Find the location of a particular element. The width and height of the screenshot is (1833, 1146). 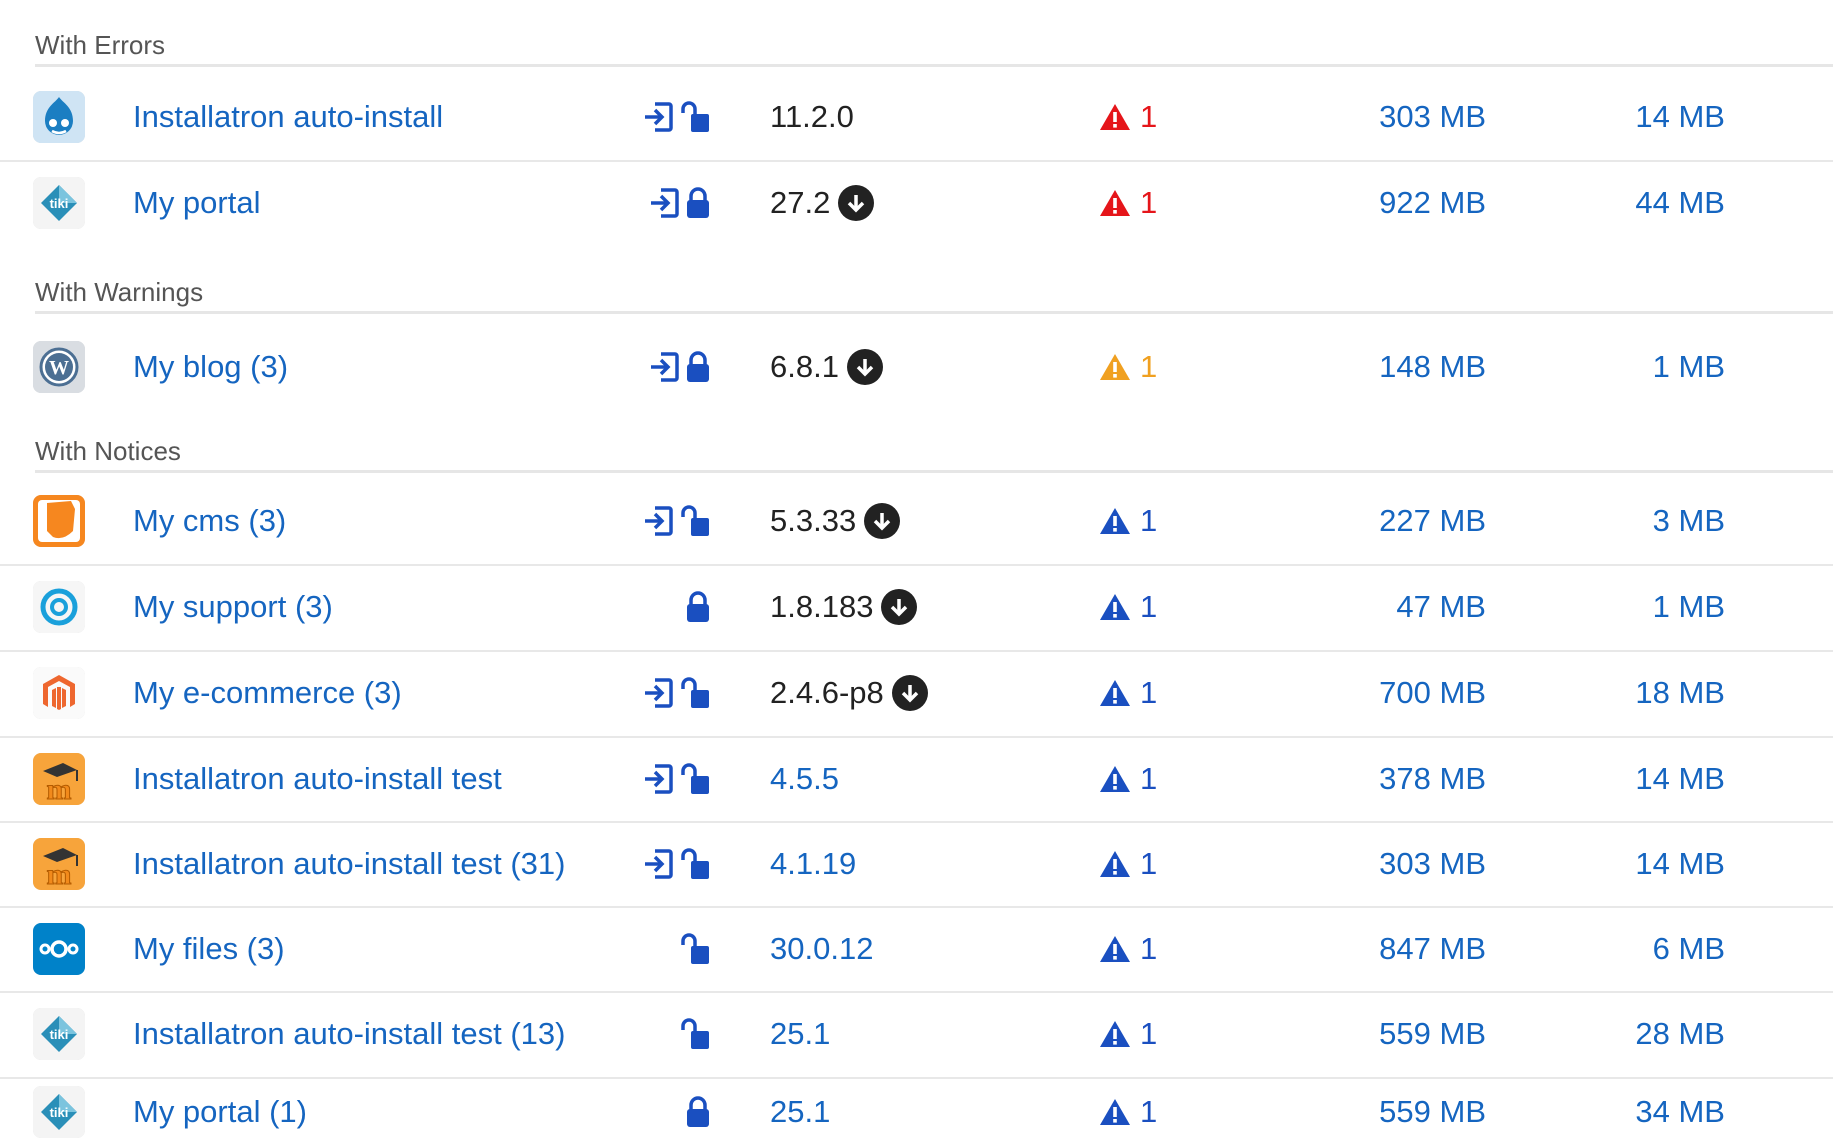

version-cell: 4.1.19 is located at coordinates (813, 863).